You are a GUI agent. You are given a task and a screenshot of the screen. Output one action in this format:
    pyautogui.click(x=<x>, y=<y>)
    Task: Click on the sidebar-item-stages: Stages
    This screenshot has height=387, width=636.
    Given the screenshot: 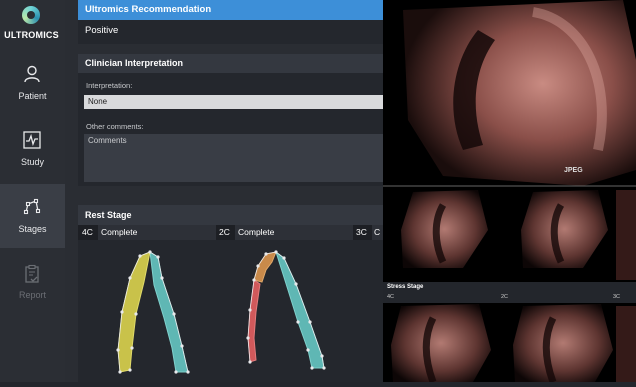 What is the action you would take?
    pyautogui.click(x=32, y=216)
    